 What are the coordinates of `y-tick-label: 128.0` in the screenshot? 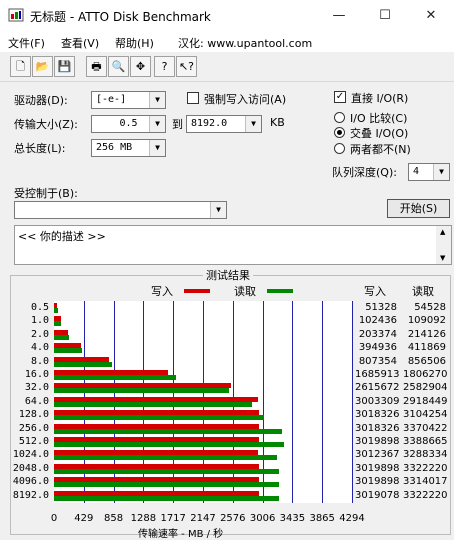 It's located at (33, 415).